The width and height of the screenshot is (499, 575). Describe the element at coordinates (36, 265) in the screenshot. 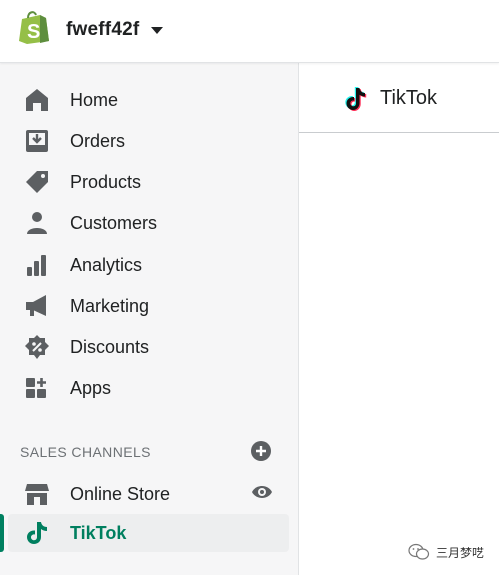

I see `bar-chart-icon` at that location.